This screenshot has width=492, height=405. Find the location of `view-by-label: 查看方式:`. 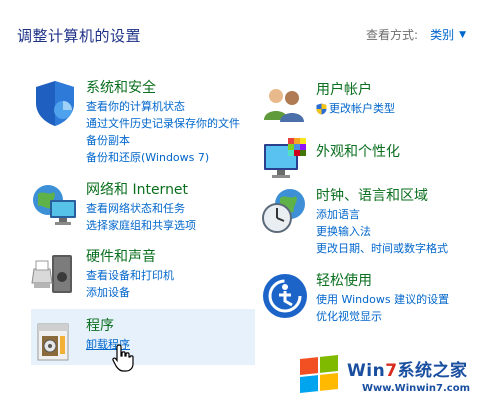

view-by-label: 查看方式: is located at coordinates (392, 35).